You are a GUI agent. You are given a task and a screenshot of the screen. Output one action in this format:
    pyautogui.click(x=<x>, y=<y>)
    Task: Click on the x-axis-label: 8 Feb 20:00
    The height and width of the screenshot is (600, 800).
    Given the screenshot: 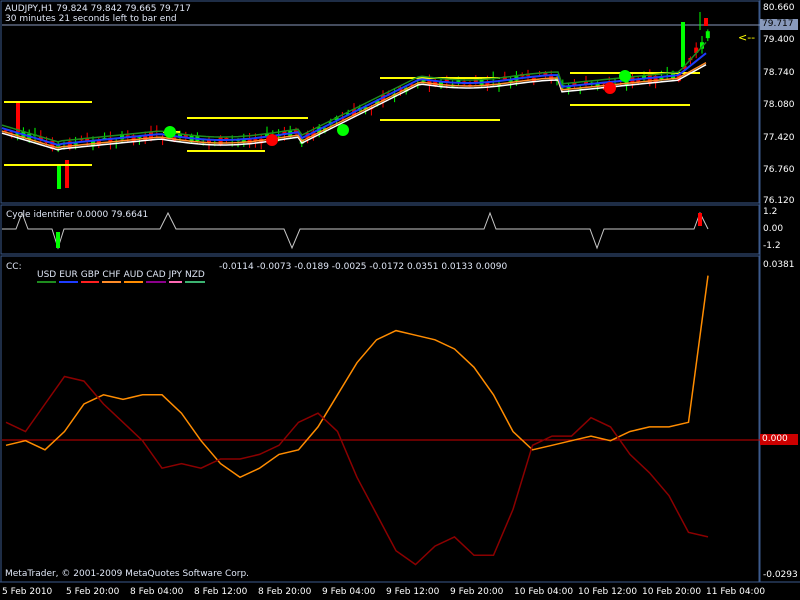 What is the action you would take?
    pyautogui.click(x=285, y=592)
    